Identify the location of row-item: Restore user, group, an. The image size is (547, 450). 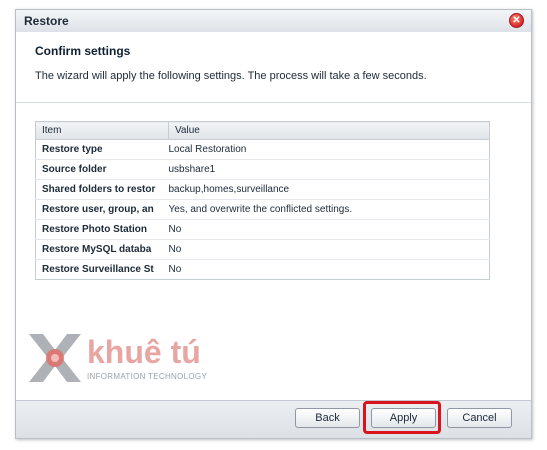
(102, 209).